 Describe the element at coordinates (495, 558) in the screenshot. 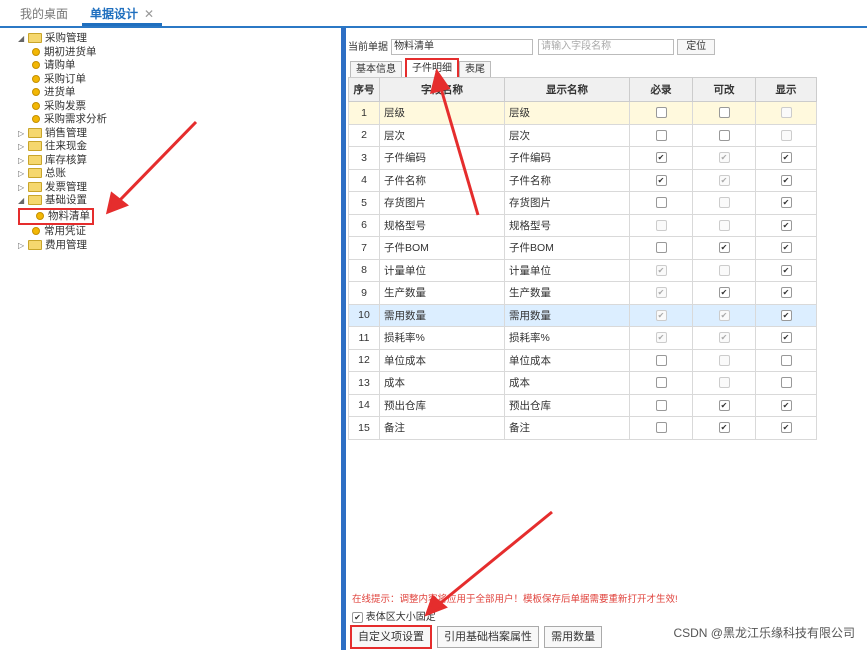

I see `arrow-button` at that location.